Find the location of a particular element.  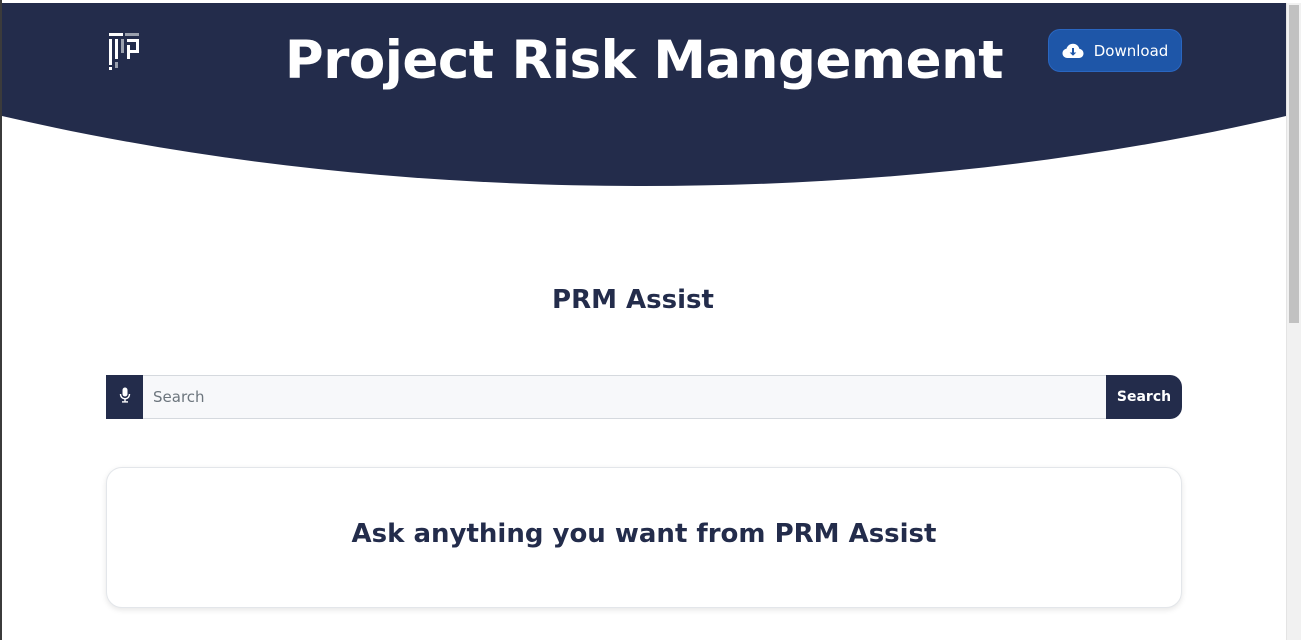

search-bar: Search is located at coordinates (644, 397).